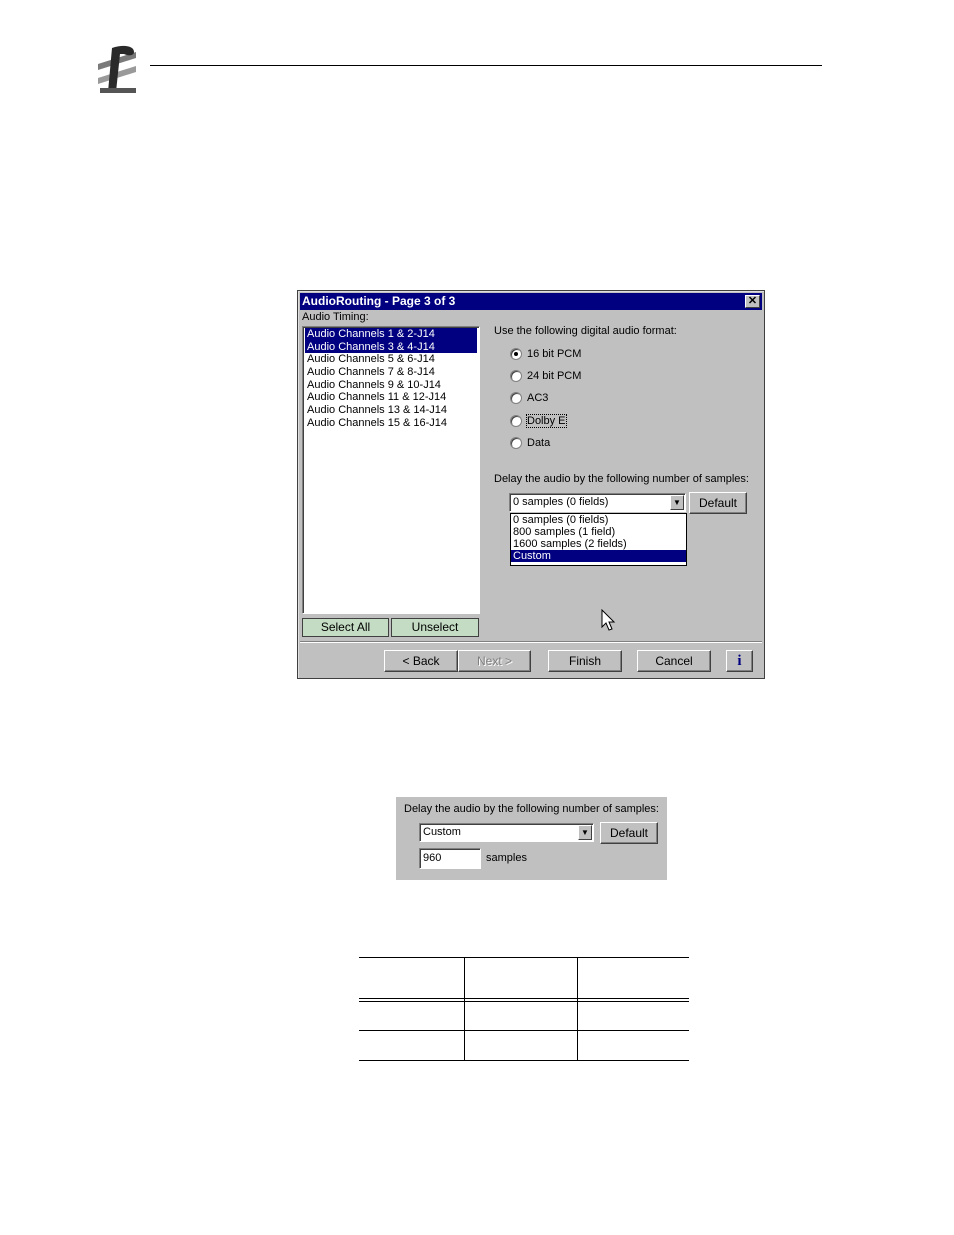 Image resolution: width=954 pixels, height=1235 pixels. I want to click on default-button: Default, so click(718, 503).